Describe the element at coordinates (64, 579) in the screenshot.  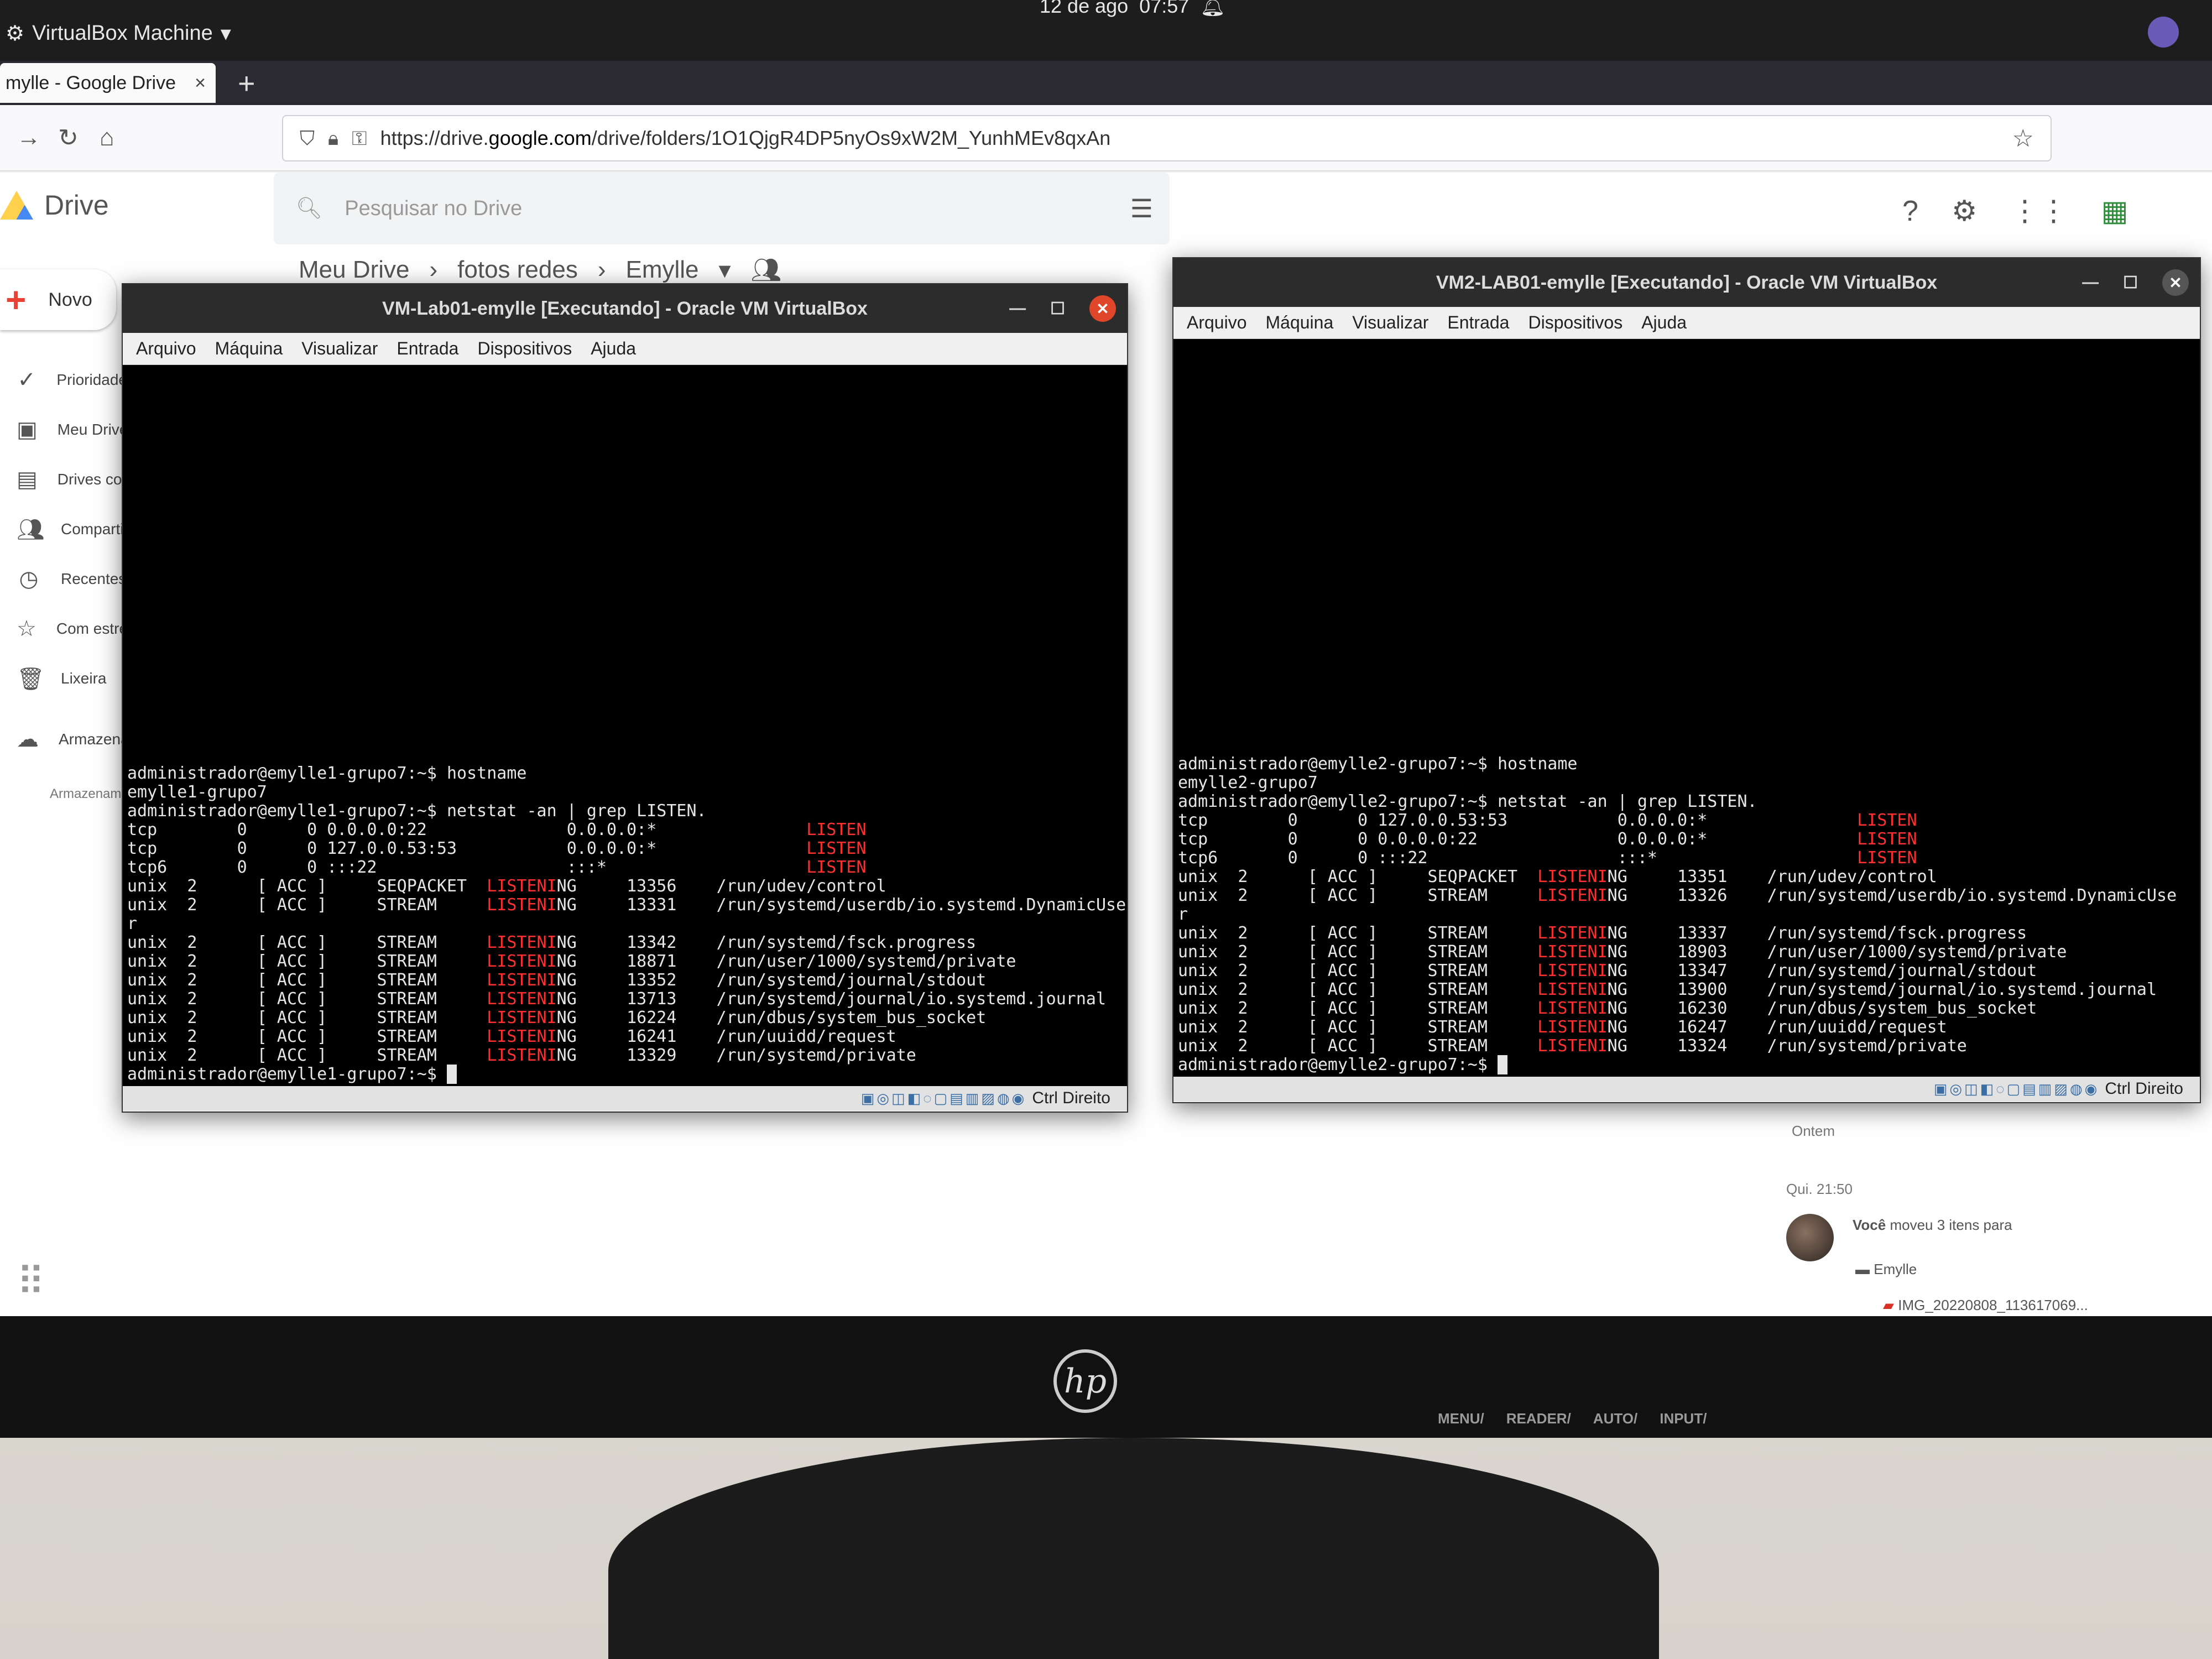
I see `sidebar-item-recent: ◷ Recentes` at that location.